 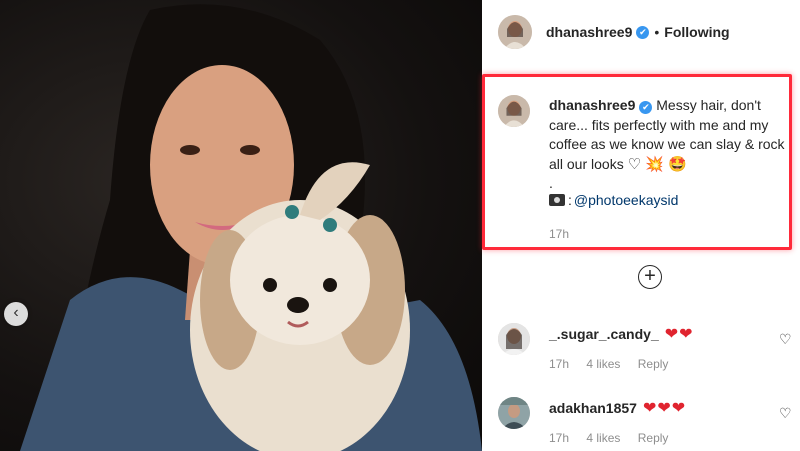 What do you see at coordinates (664, 408) in the screenshot?
I see `comment-text: ❤❤❤` at bounding box center [664, 408].